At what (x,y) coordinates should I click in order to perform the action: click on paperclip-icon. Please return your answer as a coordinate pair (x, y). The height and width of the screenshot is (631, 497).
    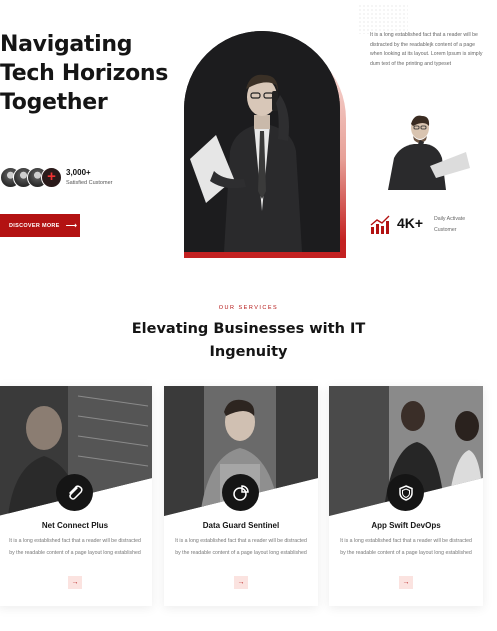
    Looking at the image, I should click on (74, 492).